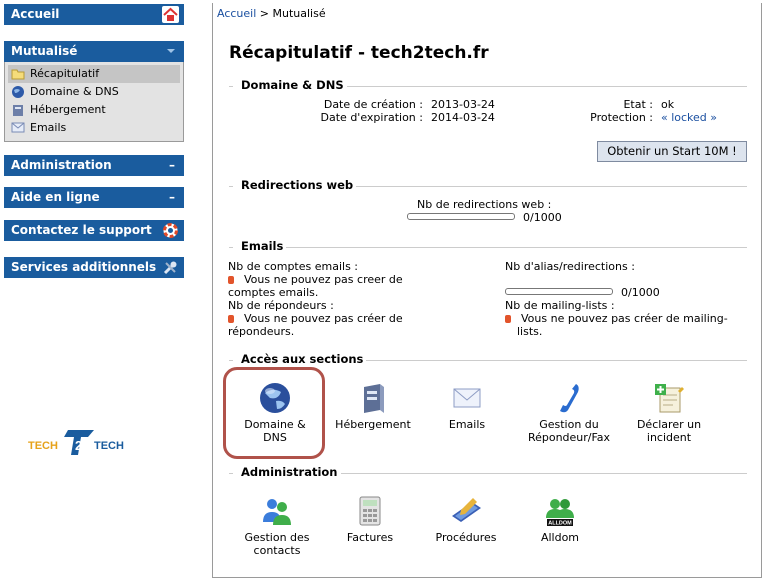  Describe the element at coordinates (94, 51) in the screenshot. I see `sidebar-mutualise: Mutualisé` at that location.